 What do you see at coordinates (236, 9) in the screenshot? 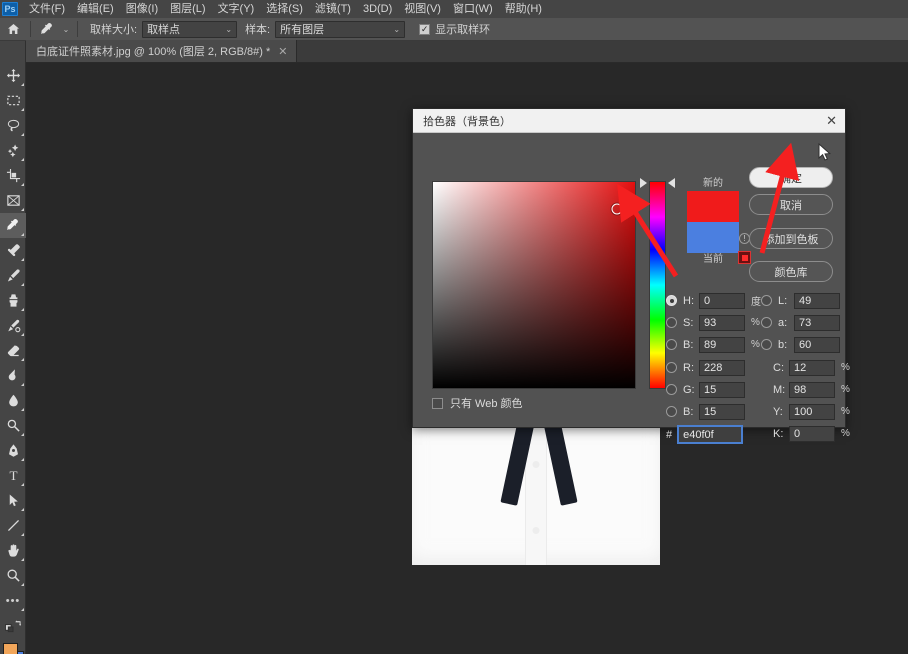
I see `menu-type: 文字(Y)` at bounding box center [236, 9].